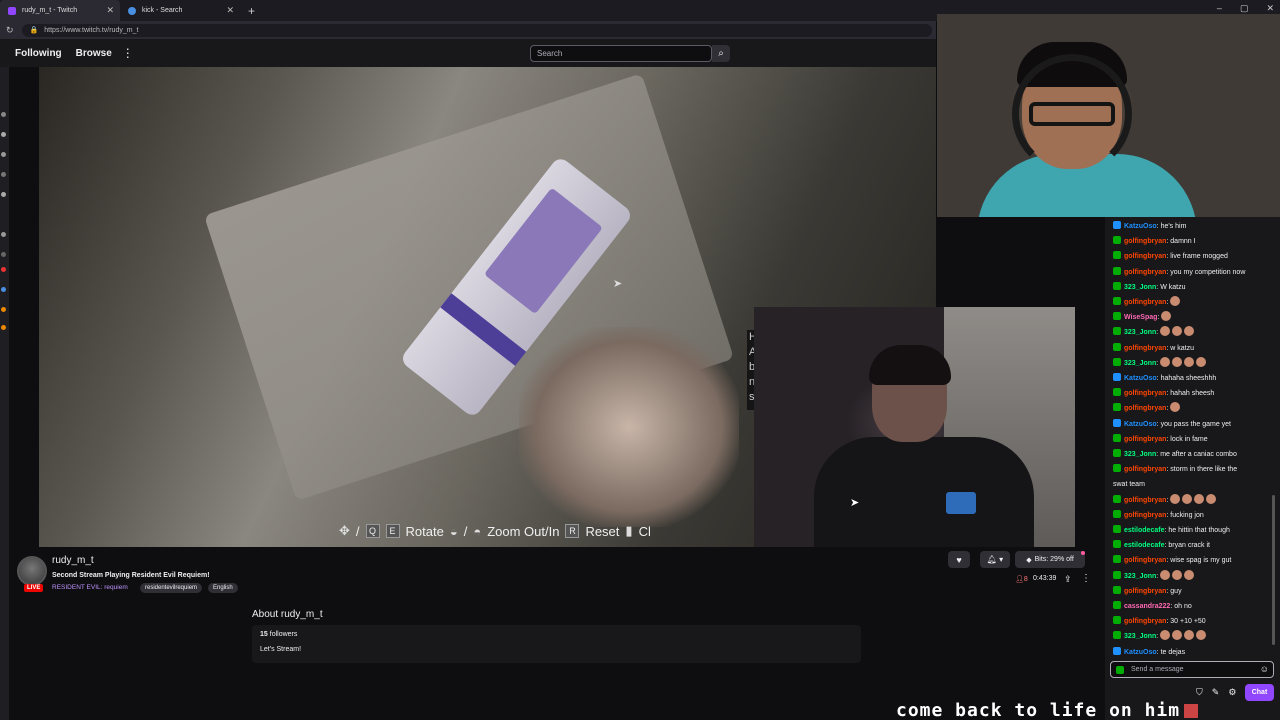 The height and width of the screenshot is (720, 1280). Describe the element at coordinates (94, 53) in the screenshot. I see `browse-link: Browse` at that location.